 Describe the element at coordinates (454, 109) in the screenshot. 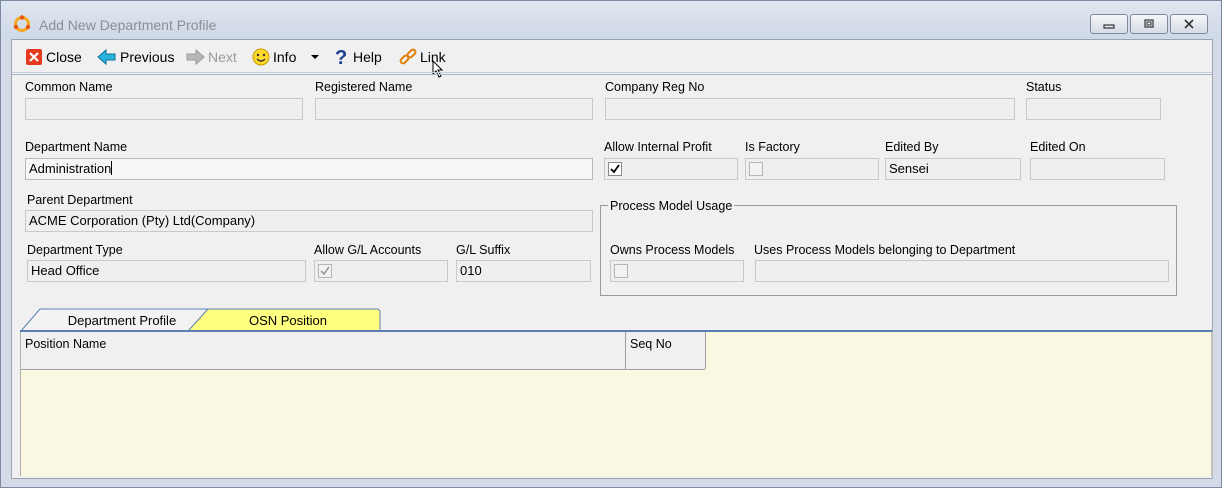

I see `registered-name-field` at that location.